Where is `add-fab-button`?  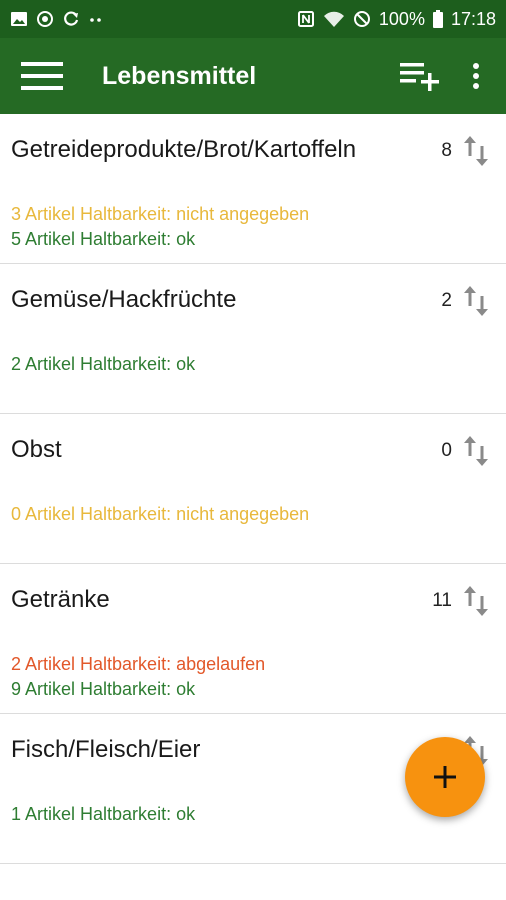
add-fab-button is located at coordinates (445, 777).